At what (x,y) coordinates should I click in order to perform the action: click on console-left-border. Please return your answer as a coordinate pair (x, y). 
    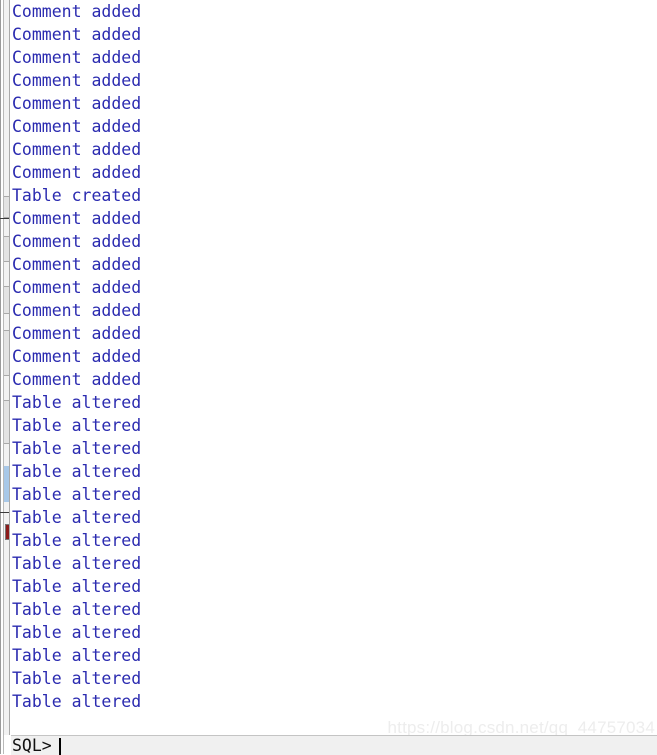
    Looking at the image, I should click on (9, 367).